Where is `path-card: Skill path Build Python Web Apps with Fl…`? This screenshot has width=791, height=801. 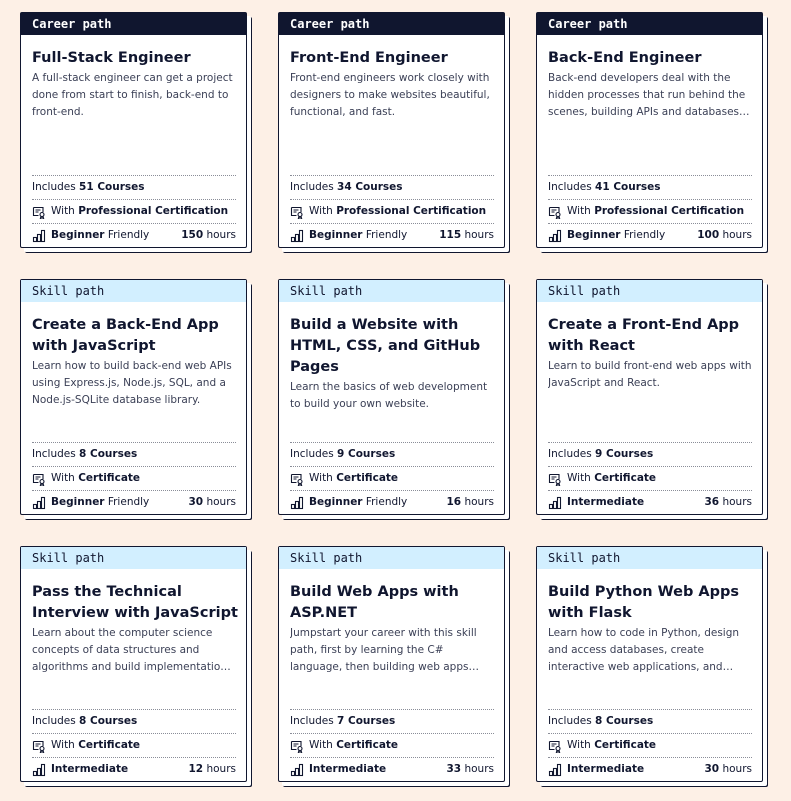 path-card: Skill path Build Python Web Apps with Fl… is located at coordinates (649, 664).